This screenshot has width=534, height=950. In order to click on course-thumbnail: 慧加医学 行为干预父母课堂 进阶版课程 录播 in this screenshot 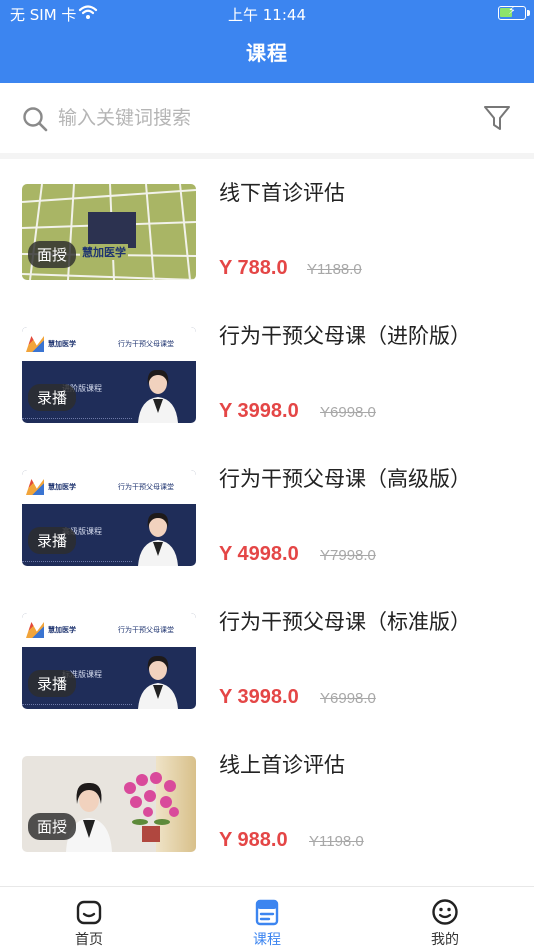, I will do `click(109, 375)`.